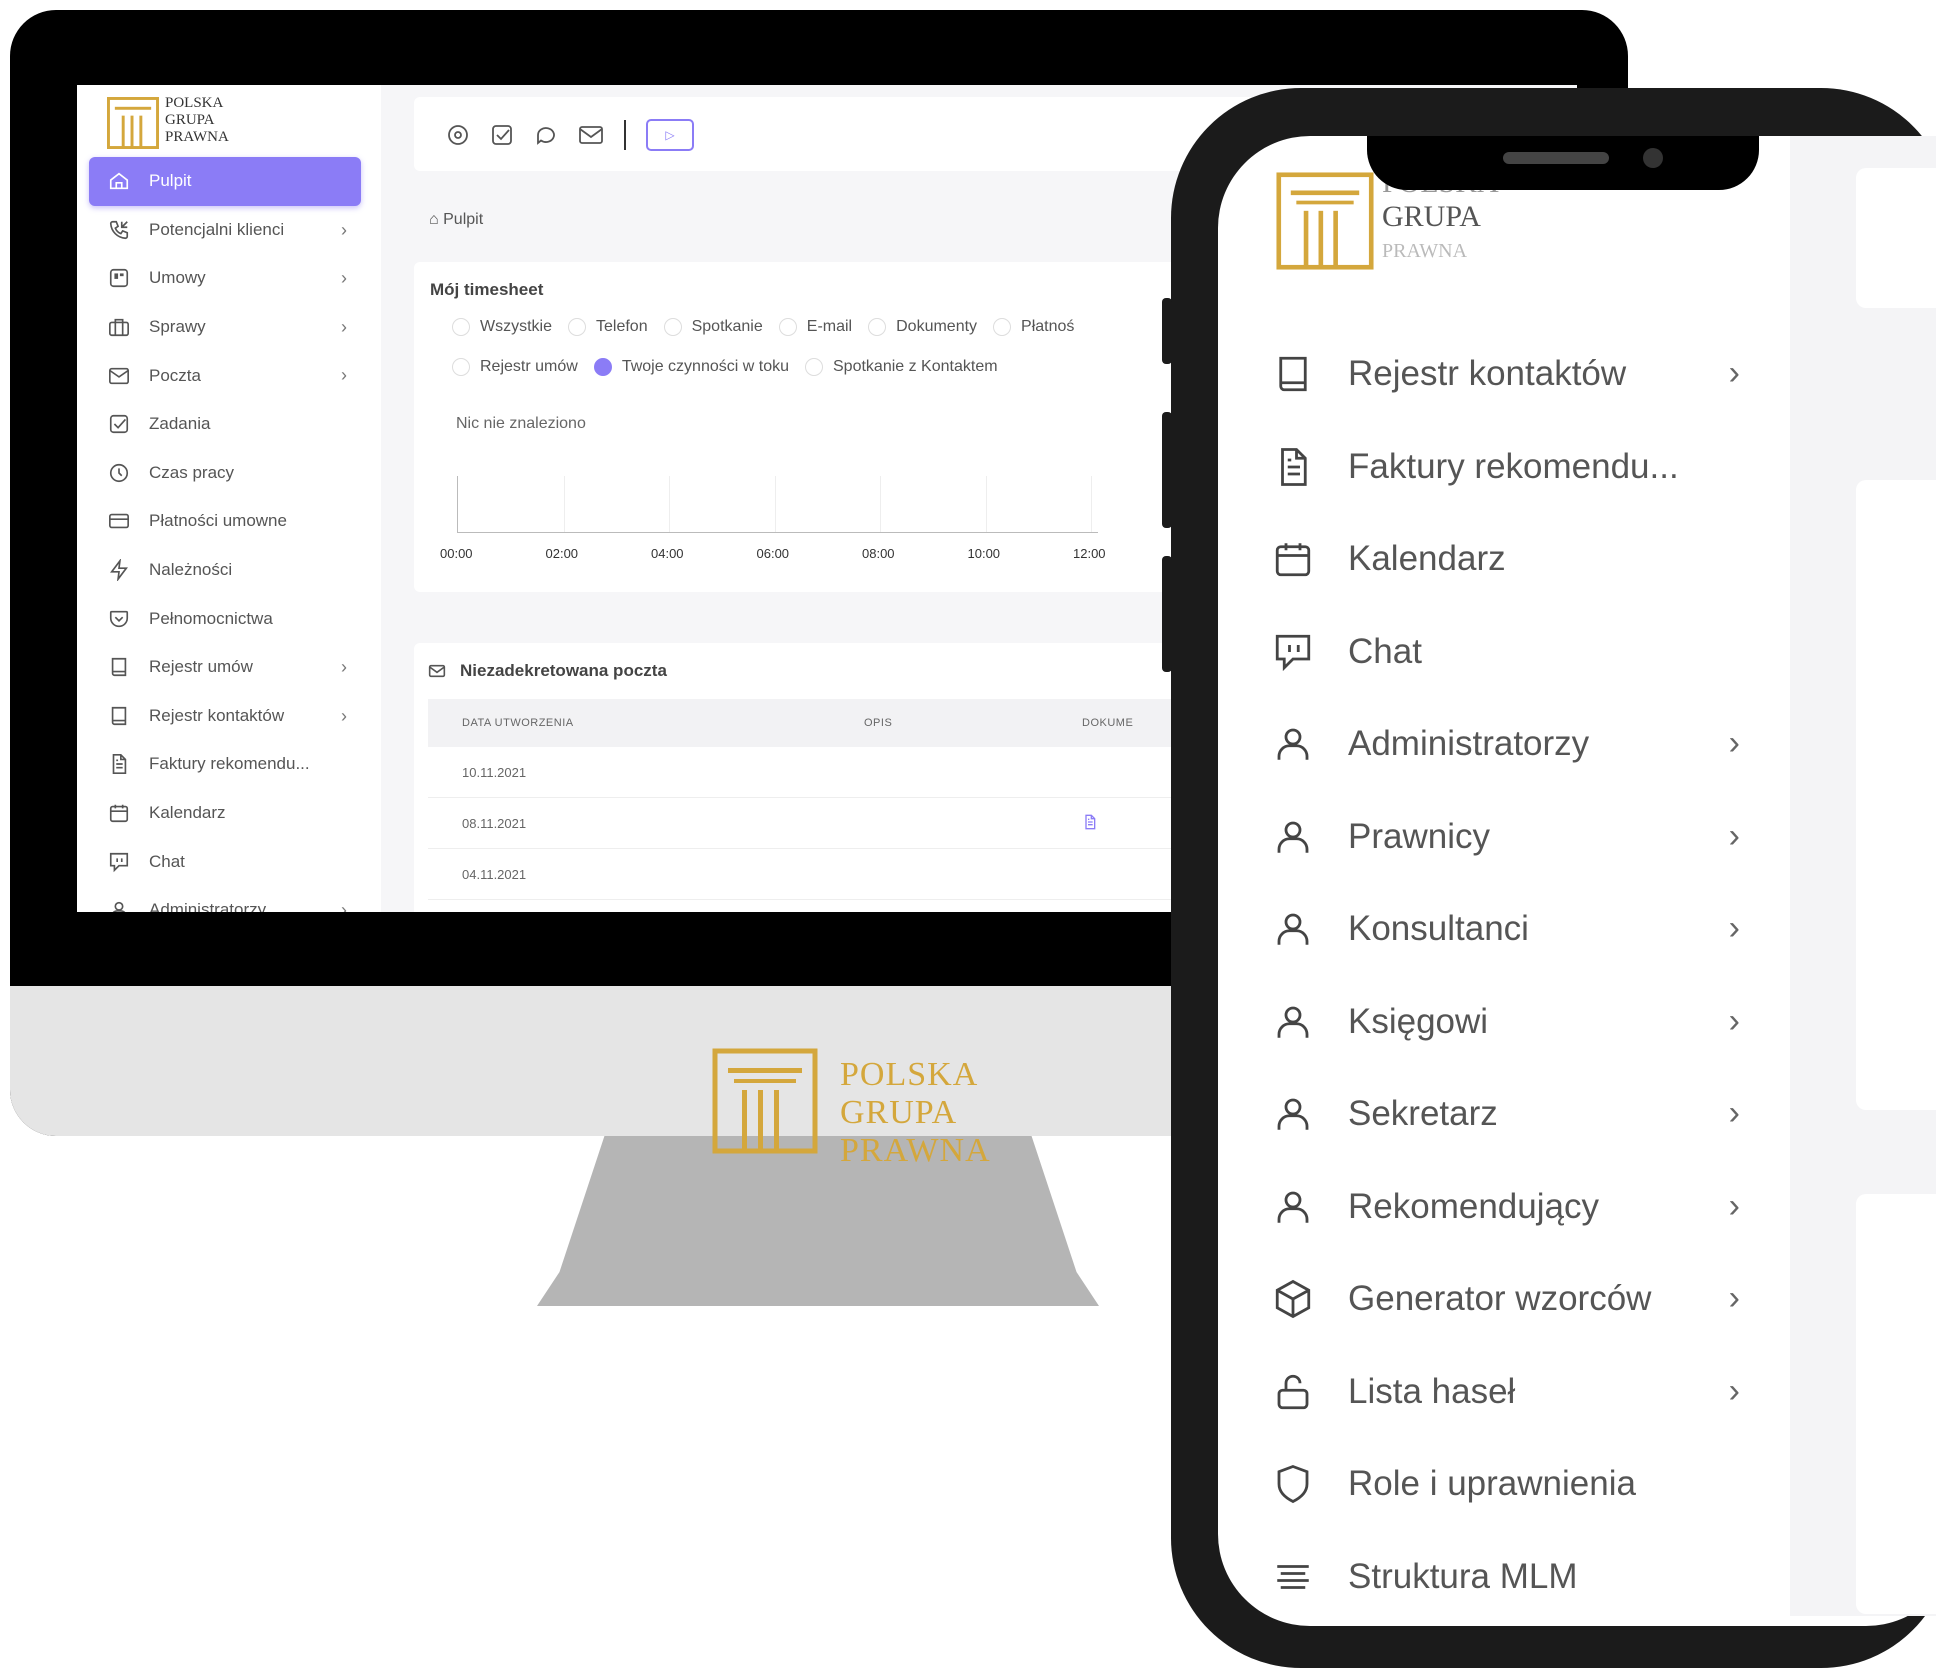 The height and width of the screenshot is (1668, 1936). I want to click on phone-menu-item-rekomendujacy: Rekomendujący ›, so click(1505, 1207).